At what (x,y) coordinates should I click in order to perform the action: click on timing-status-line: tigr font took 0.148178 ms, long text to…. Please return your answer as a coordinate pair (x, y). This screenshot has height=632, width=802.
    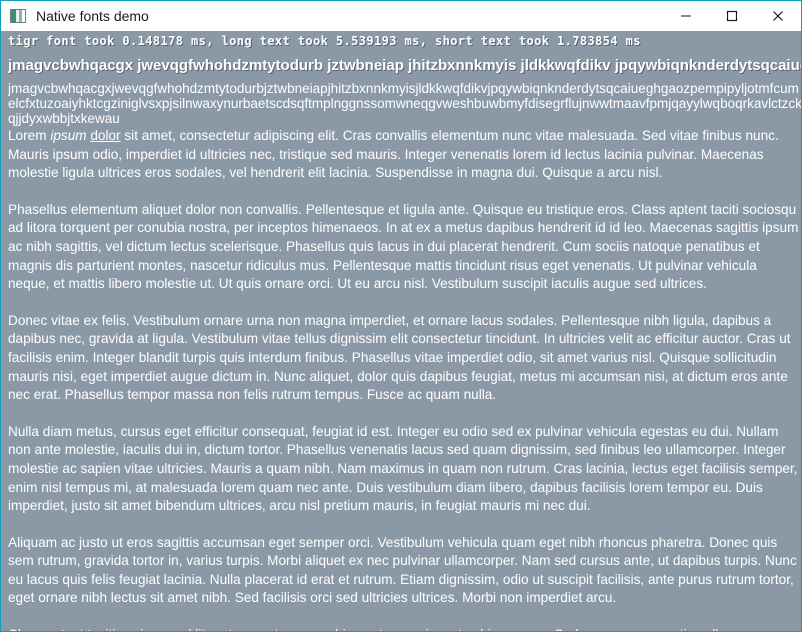
    Looking at the image, I should click on (324, 41).